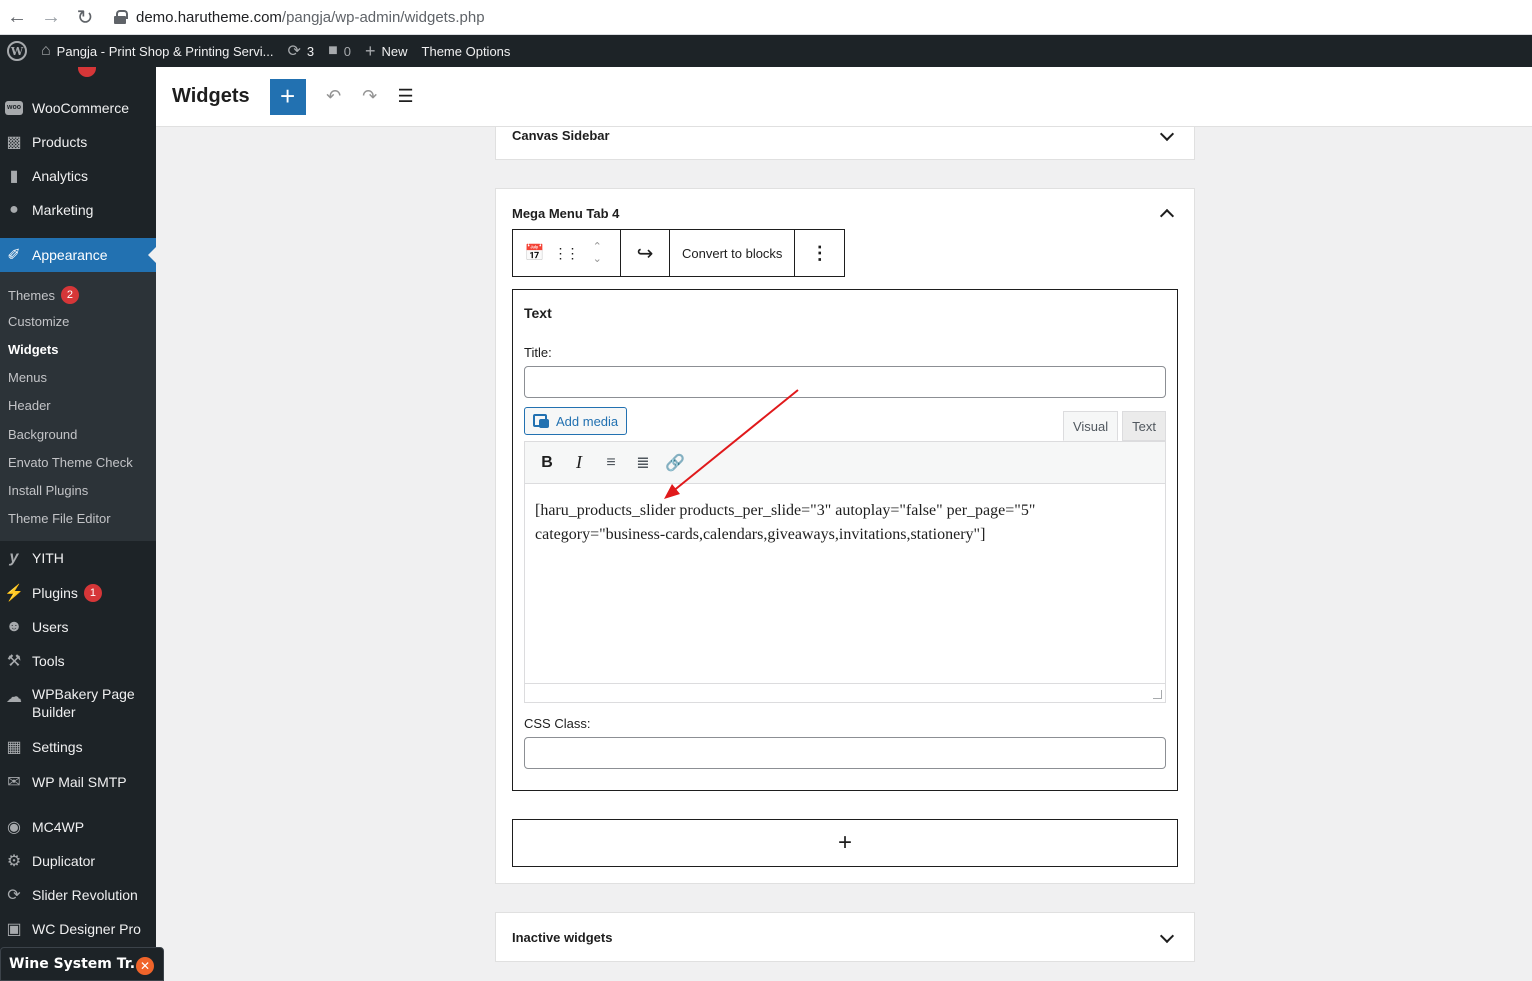 This screenshot has width=1532, height=981. I want to click on plugins-update-badge: 1, so click(92, 593).